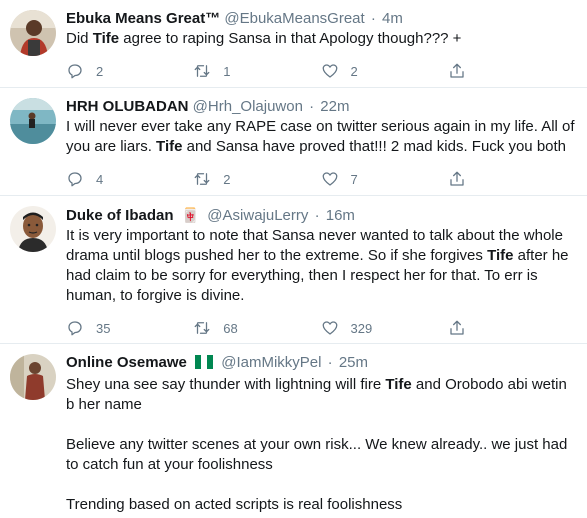 This screenshot has width=587, height=518. I want to click on display-name: Online Osemawe, so click(126, 362).